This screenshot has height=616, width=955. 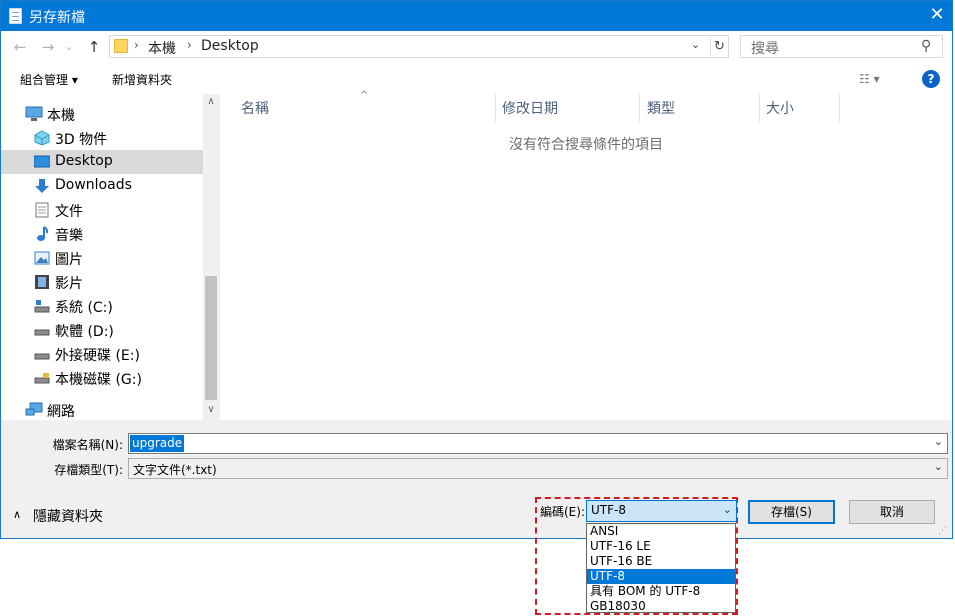 What do you see at coordinates (42, 234) in the screenshot?
I see `music-note-icon` at bounding box center [42, 234].